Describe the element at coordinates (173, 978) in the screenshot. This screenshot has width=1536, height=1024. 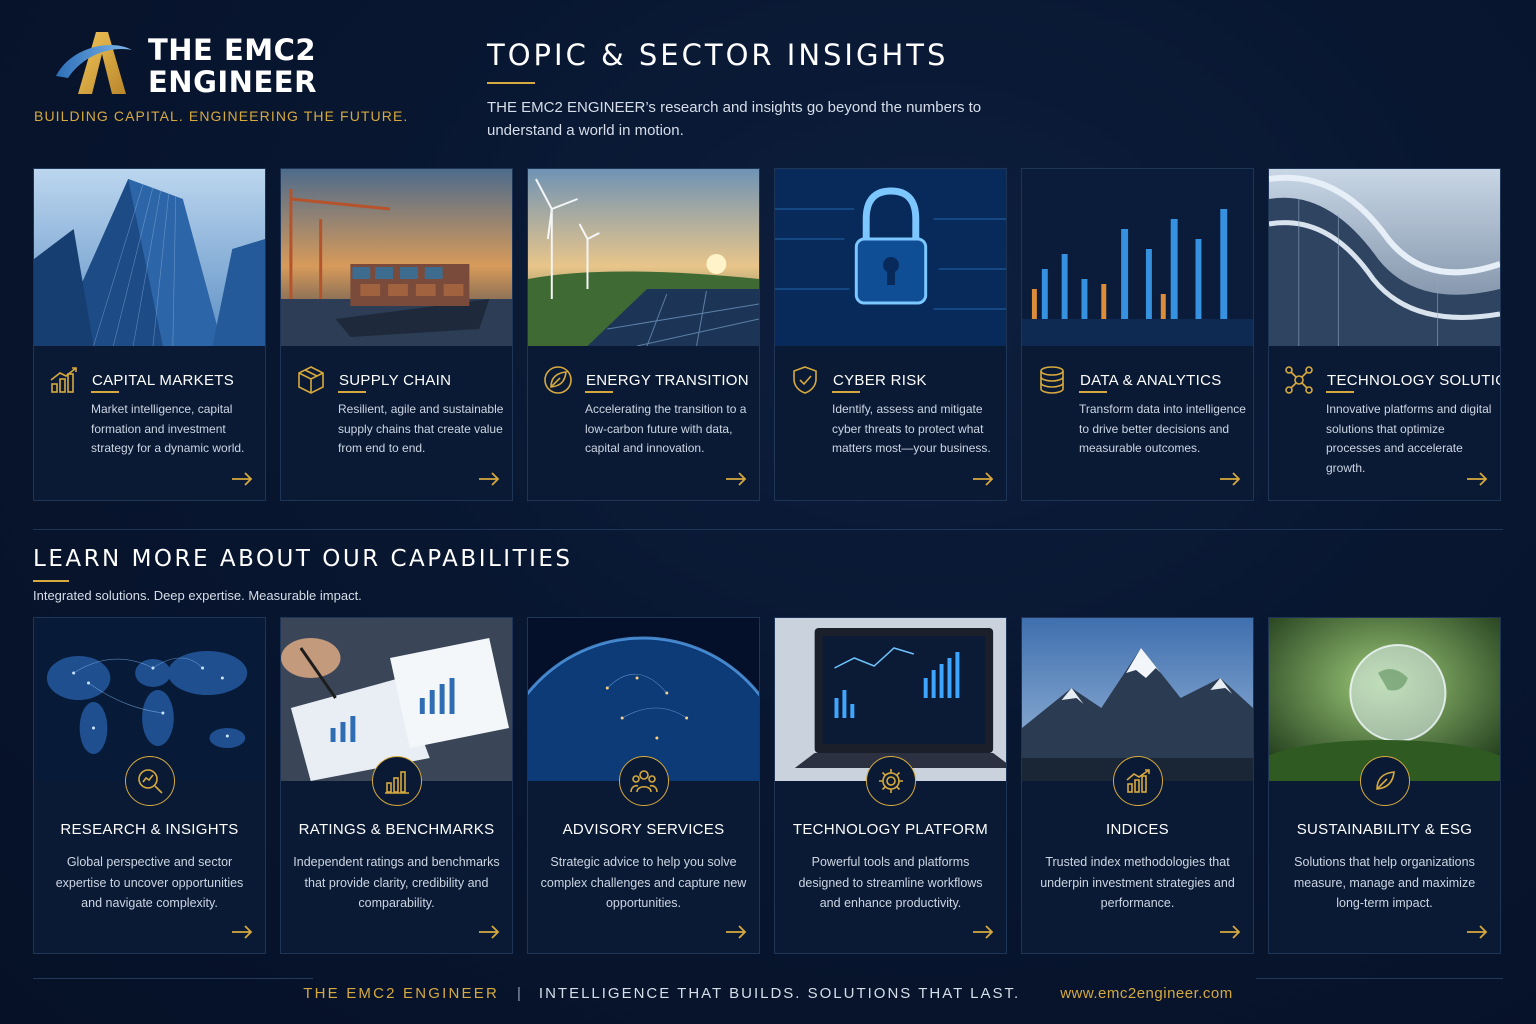
I see `footer-rule-left` at that location.